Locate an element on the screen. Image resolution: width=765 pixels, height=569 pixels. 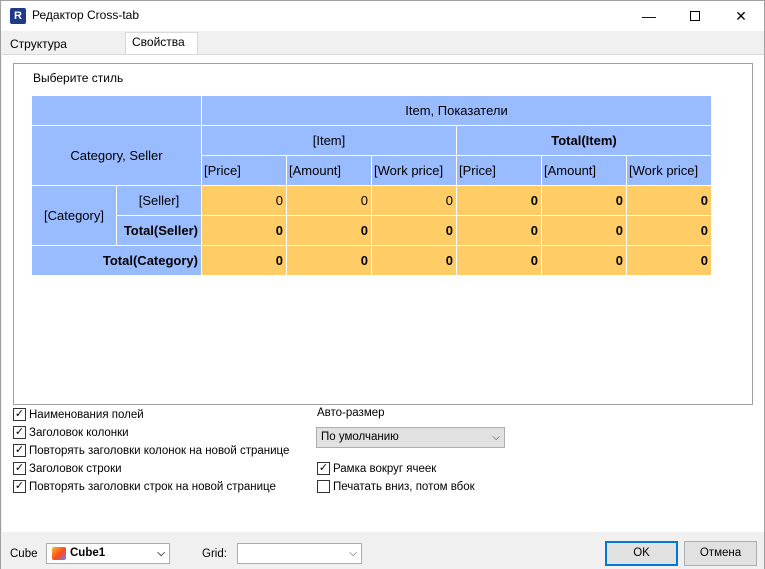
minimize-button: — is located at coordinates (649, 16).